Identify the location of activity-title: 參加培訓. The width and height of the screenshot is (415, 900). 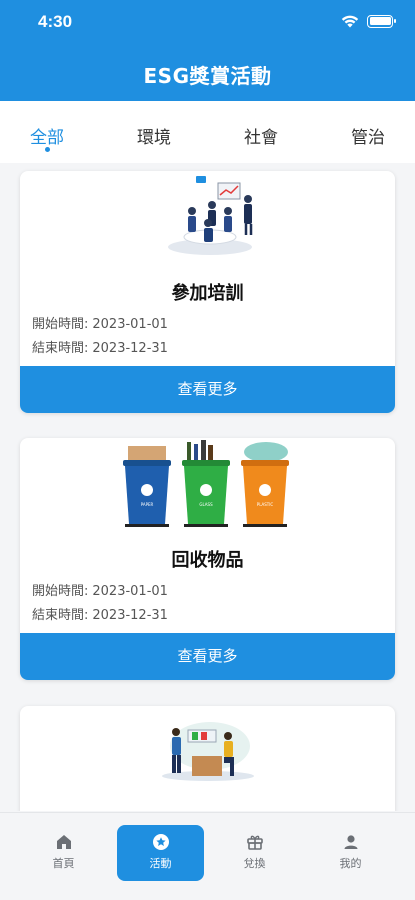
(207, 293).